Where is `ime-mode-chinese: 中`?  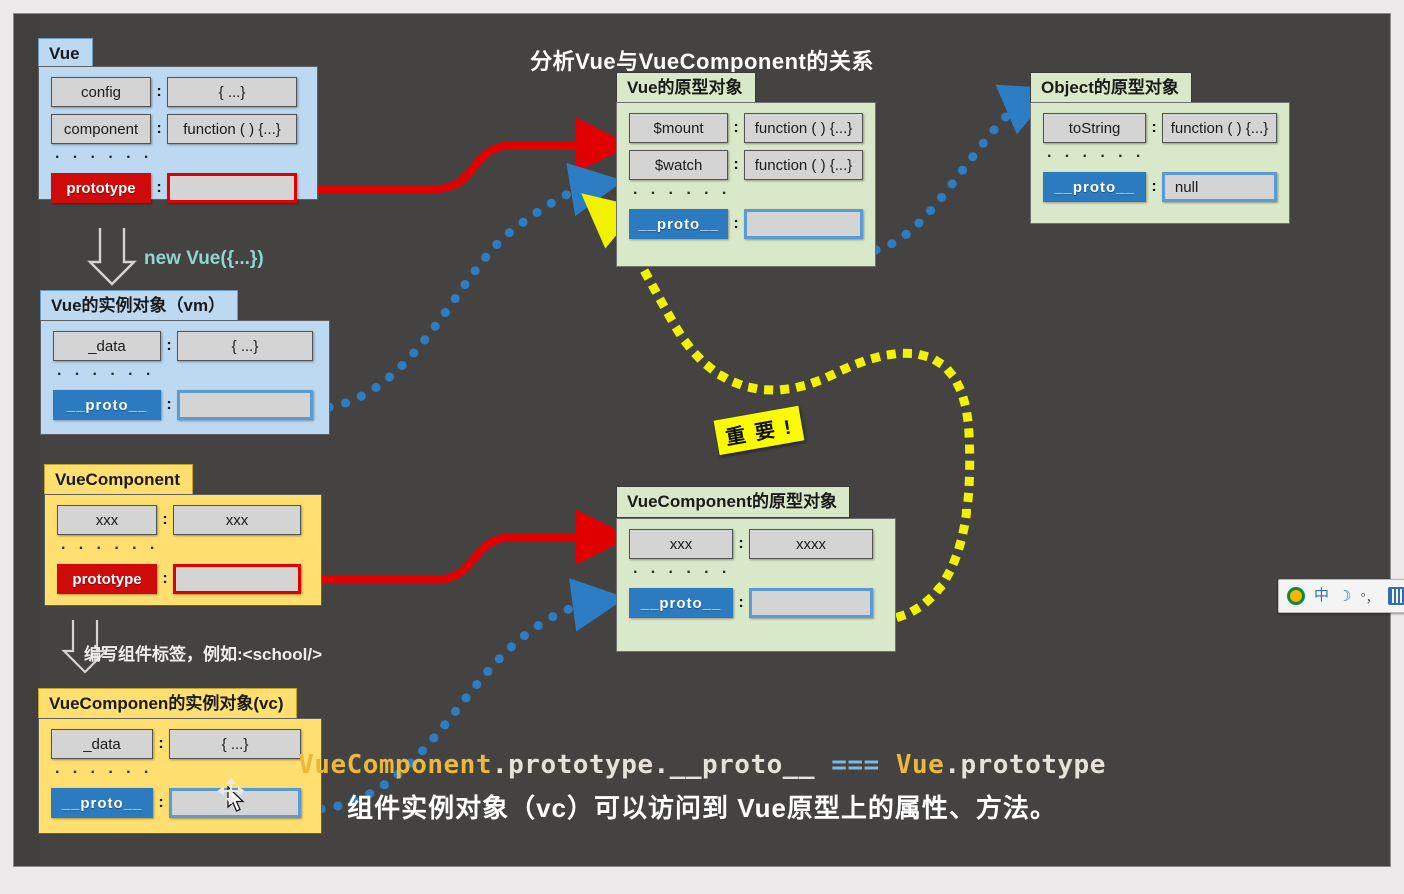
ime-mode-chinese: 中 is located at coordinates (1321, 596).